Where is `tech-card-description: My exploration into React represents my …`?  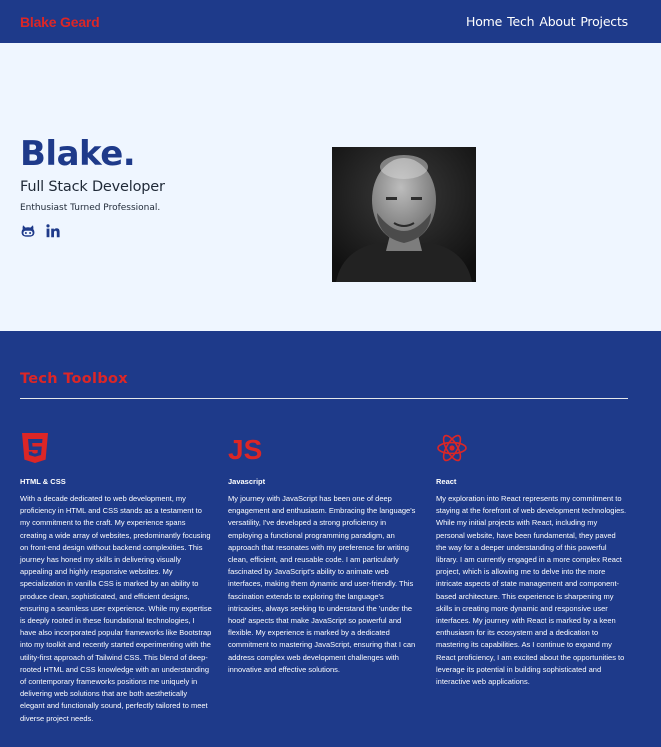
tech-card-description: My exploration into React represents my … is located at coordinates (531, 590).